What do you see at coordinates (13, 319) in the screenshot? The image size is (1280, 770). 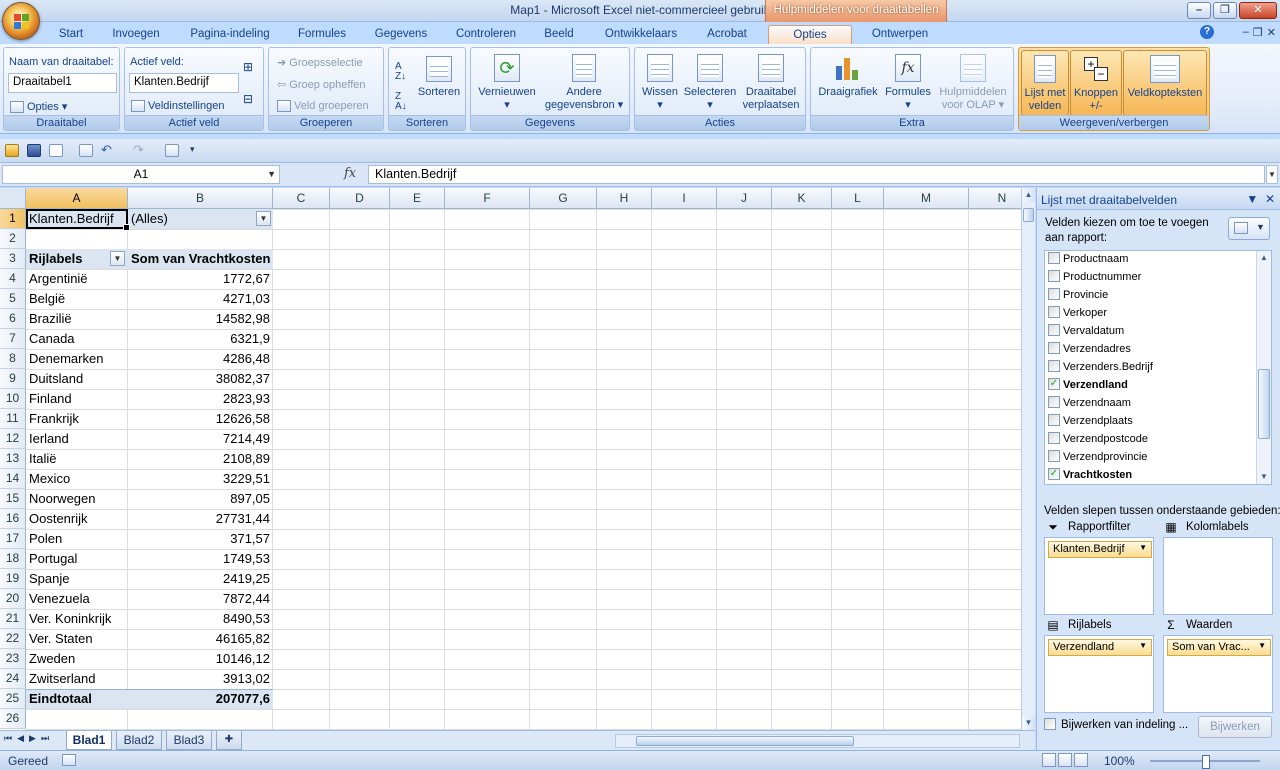 I see `row-header: 6` at bounding box center [13, 319].